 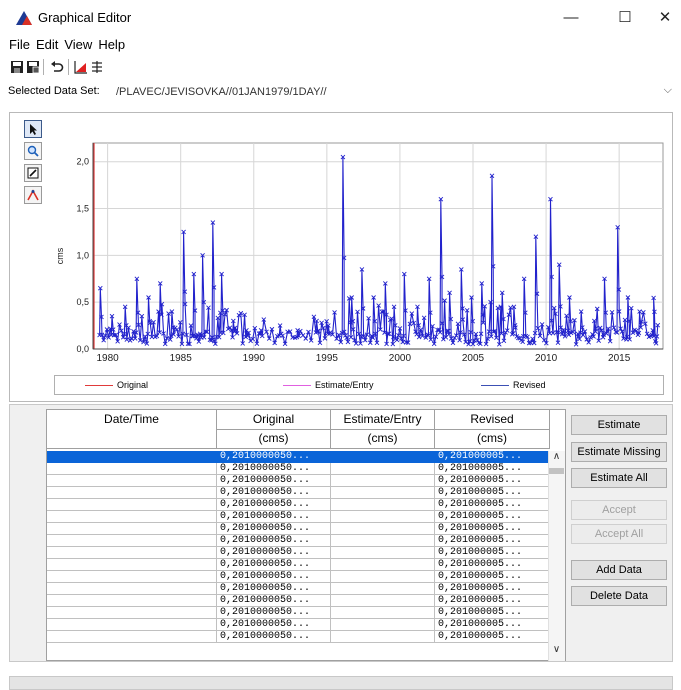 I want to click on pointer-tool, so click(x=33, y=129).